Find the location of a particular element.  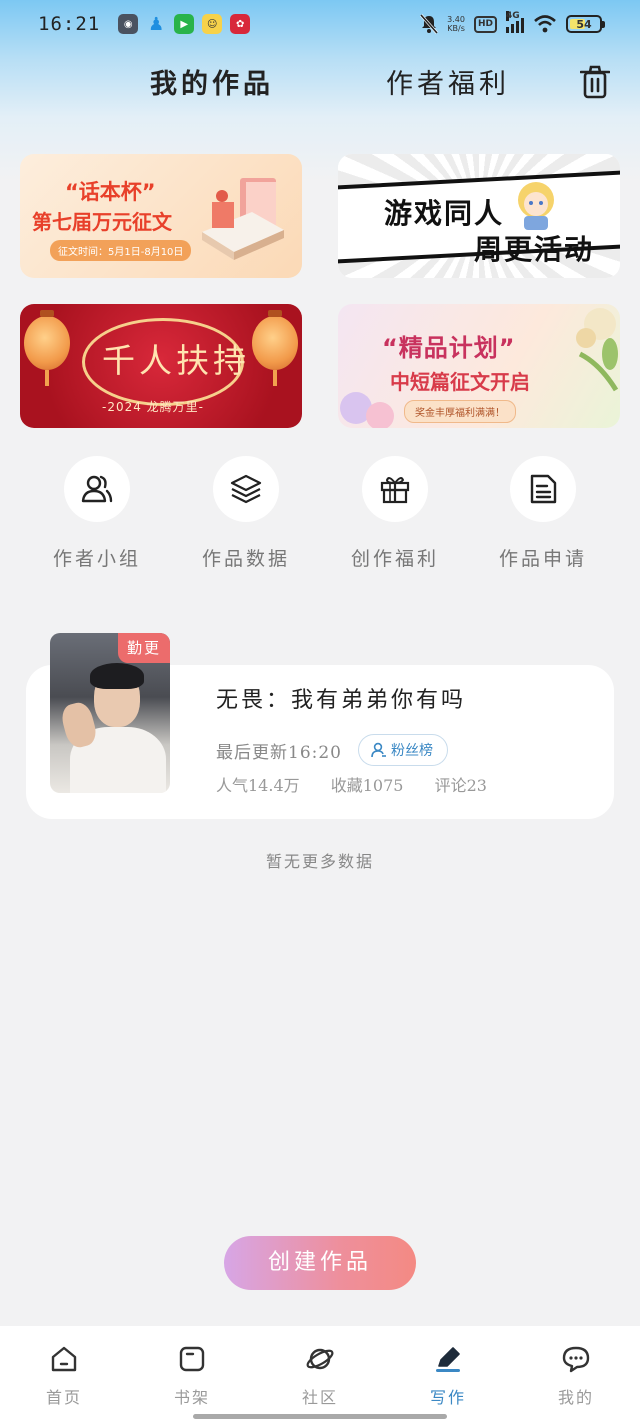

fans-button-label: 粉丝榜 is located at coordinates (412, 751).